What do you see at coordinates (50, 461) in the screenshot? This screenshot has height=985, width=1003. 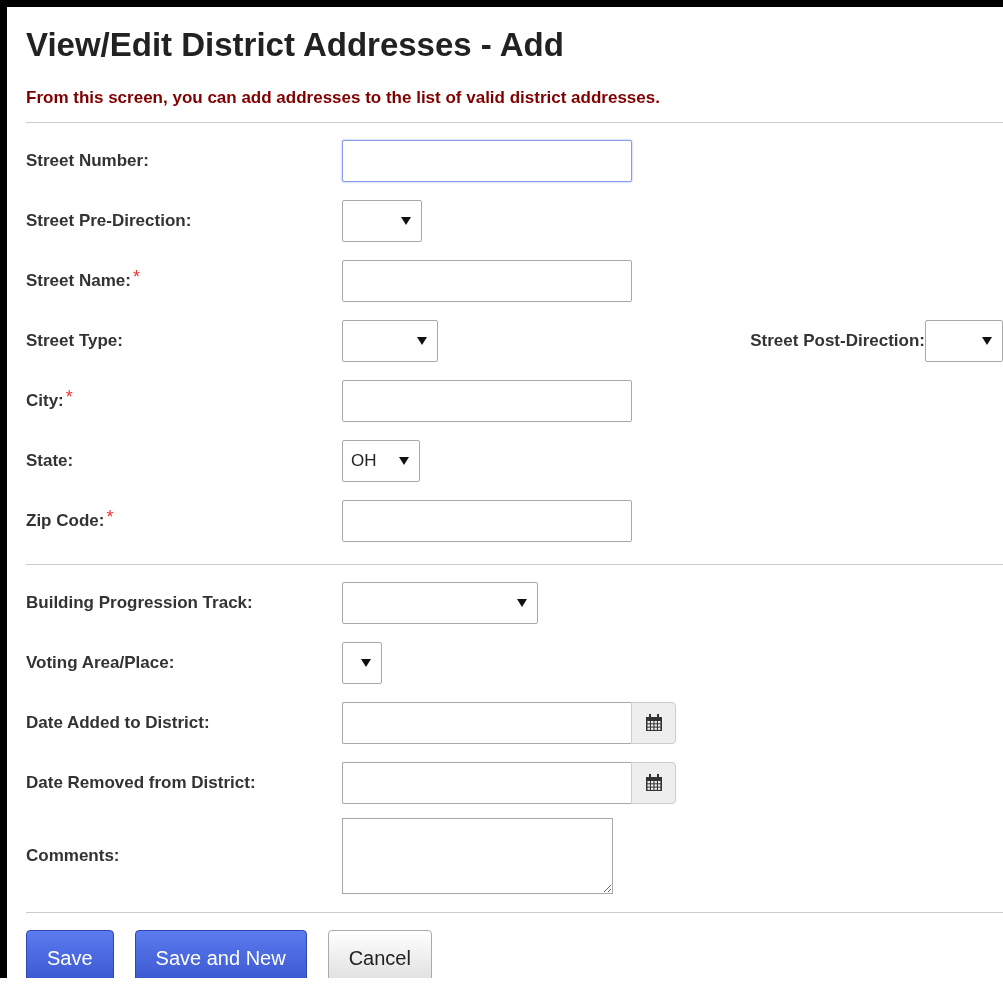 I see `field-label: State:` at bounding box center [50, 461].